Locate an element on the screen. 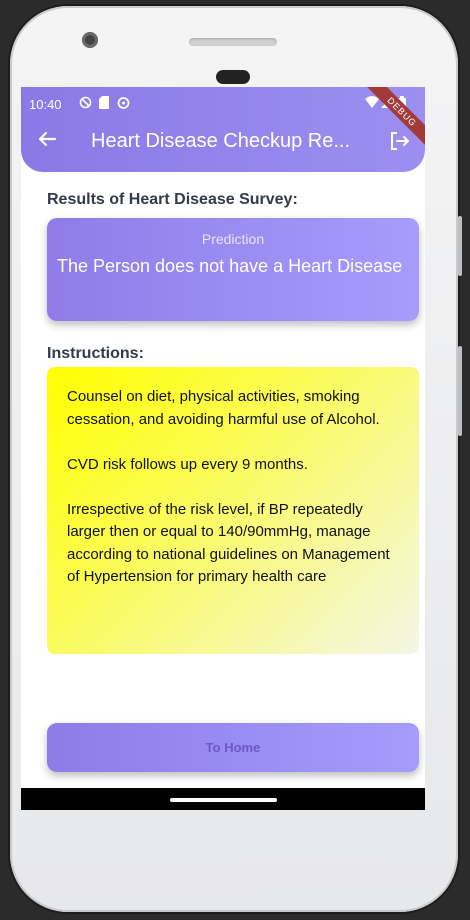 This screenshot has height=920, width=470. logout-icon is located at coordinates (399, 141).